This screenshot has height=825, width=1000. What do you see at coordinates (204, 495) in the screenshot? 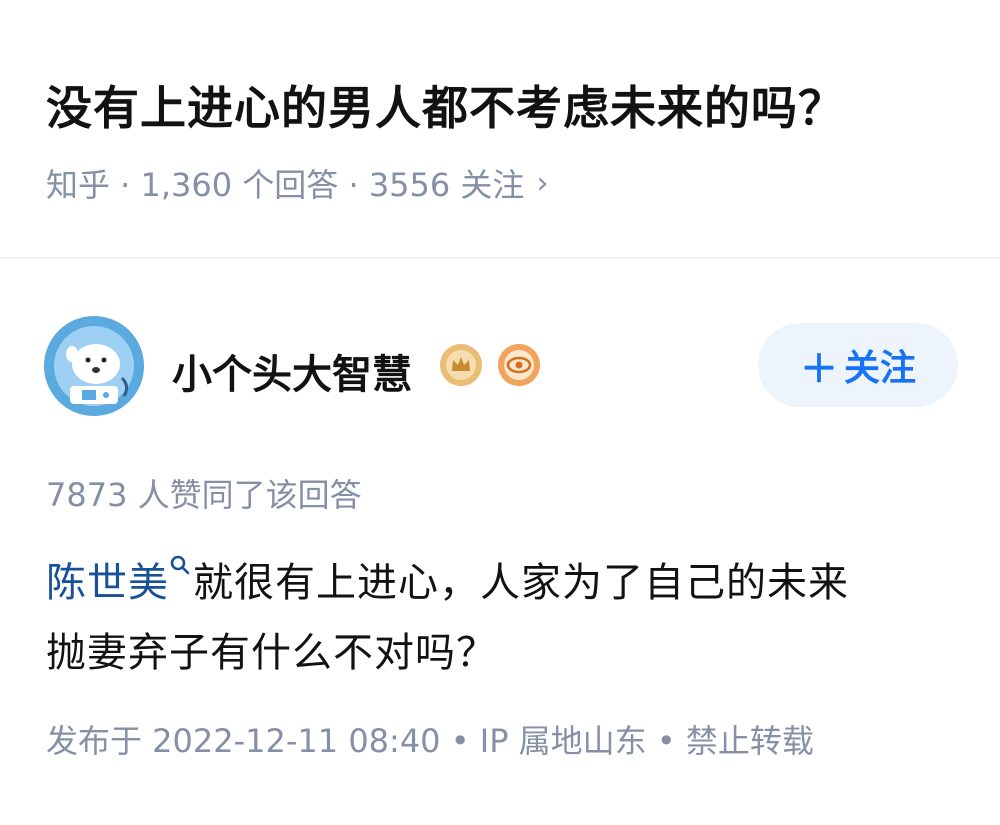
I see `upvote-count: 7873 人赞同了该回答` at bounding box center [204, 495].